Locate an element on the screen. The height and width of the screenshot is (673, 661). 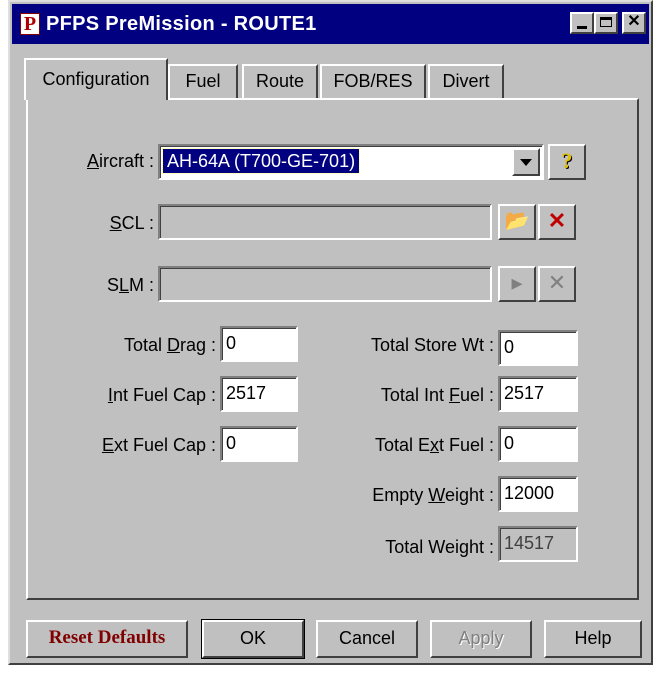
aircraft-selected-value: AH-64A (T700-GE-701) is located at coordinates (261, 161).